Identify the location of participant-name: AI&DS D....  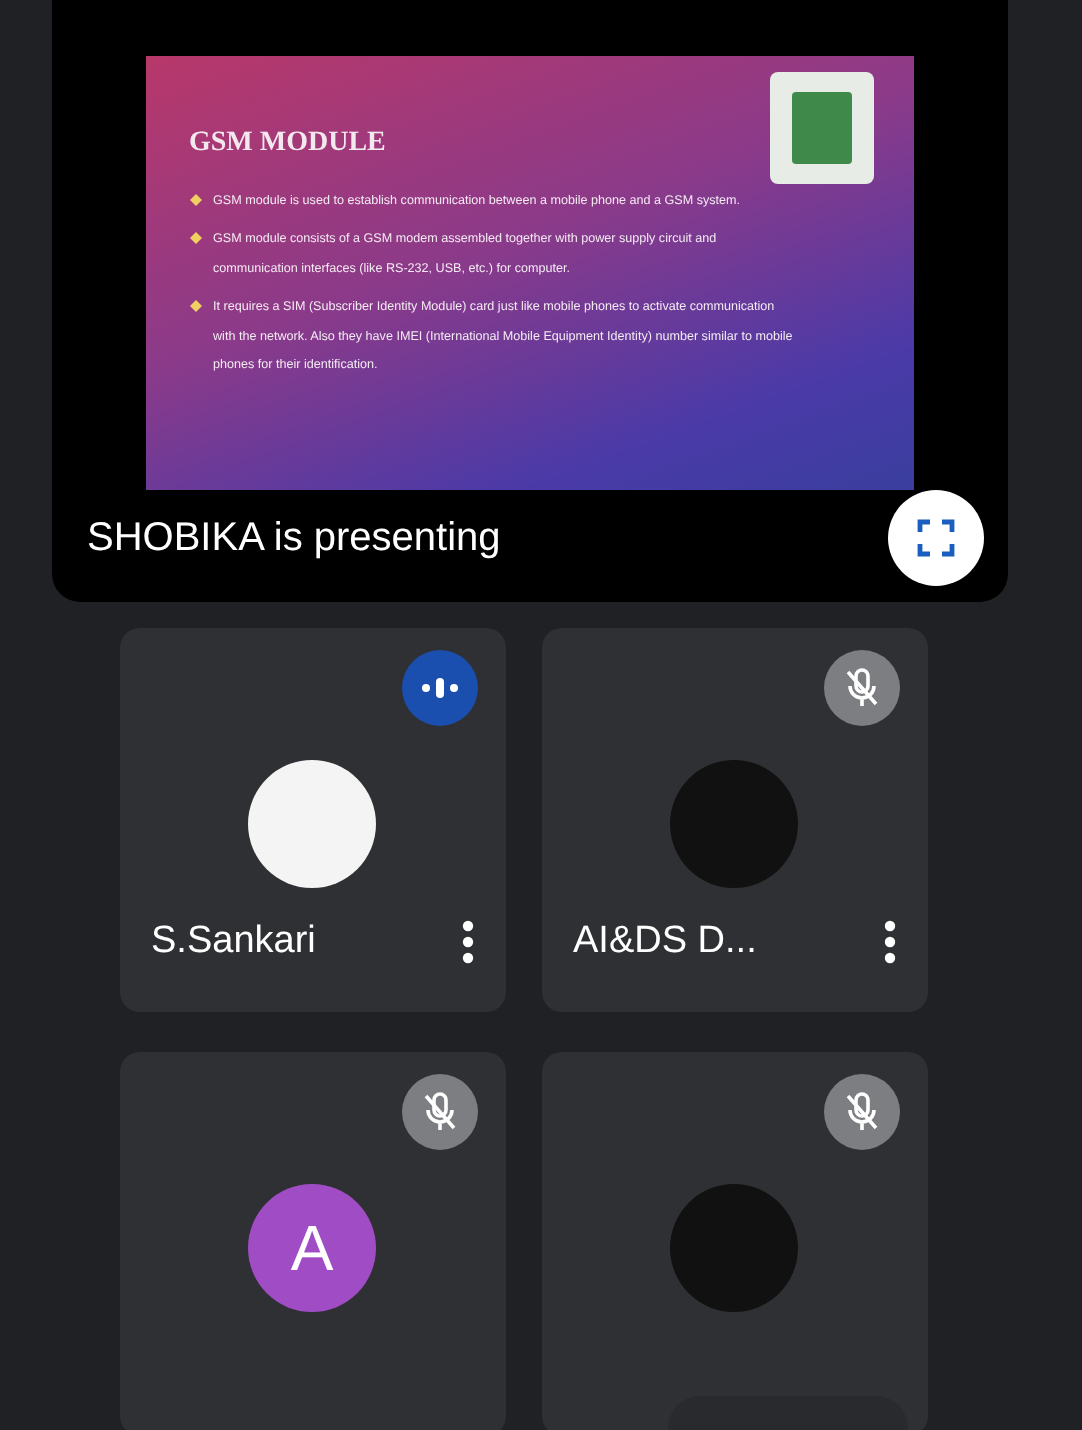
(665, 942).